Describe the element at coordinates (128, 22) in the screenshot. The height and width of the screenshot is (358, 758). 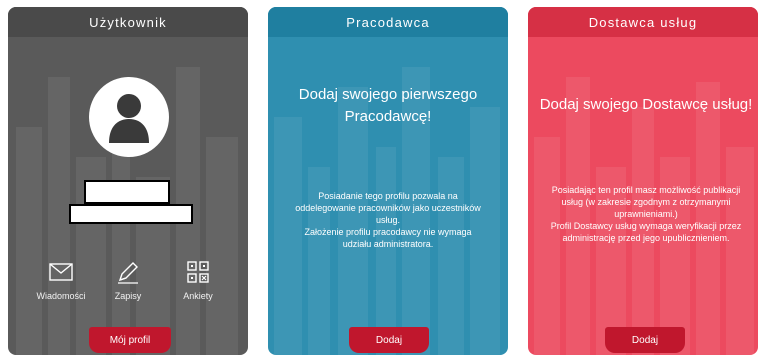
I see `user-card-title: Użytkownik` at that location.